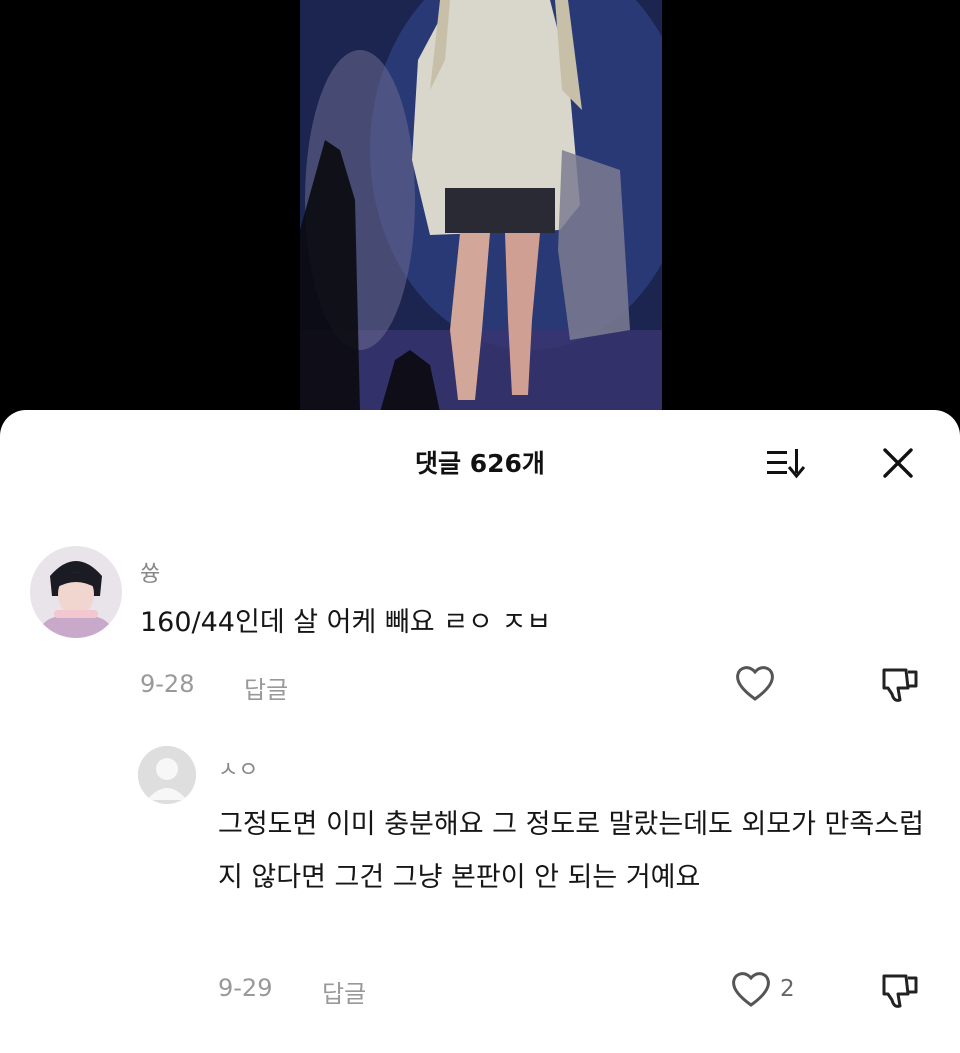 This screenshot has height=1053, width=960. I want to click on video-still-image, so click(481, 206).